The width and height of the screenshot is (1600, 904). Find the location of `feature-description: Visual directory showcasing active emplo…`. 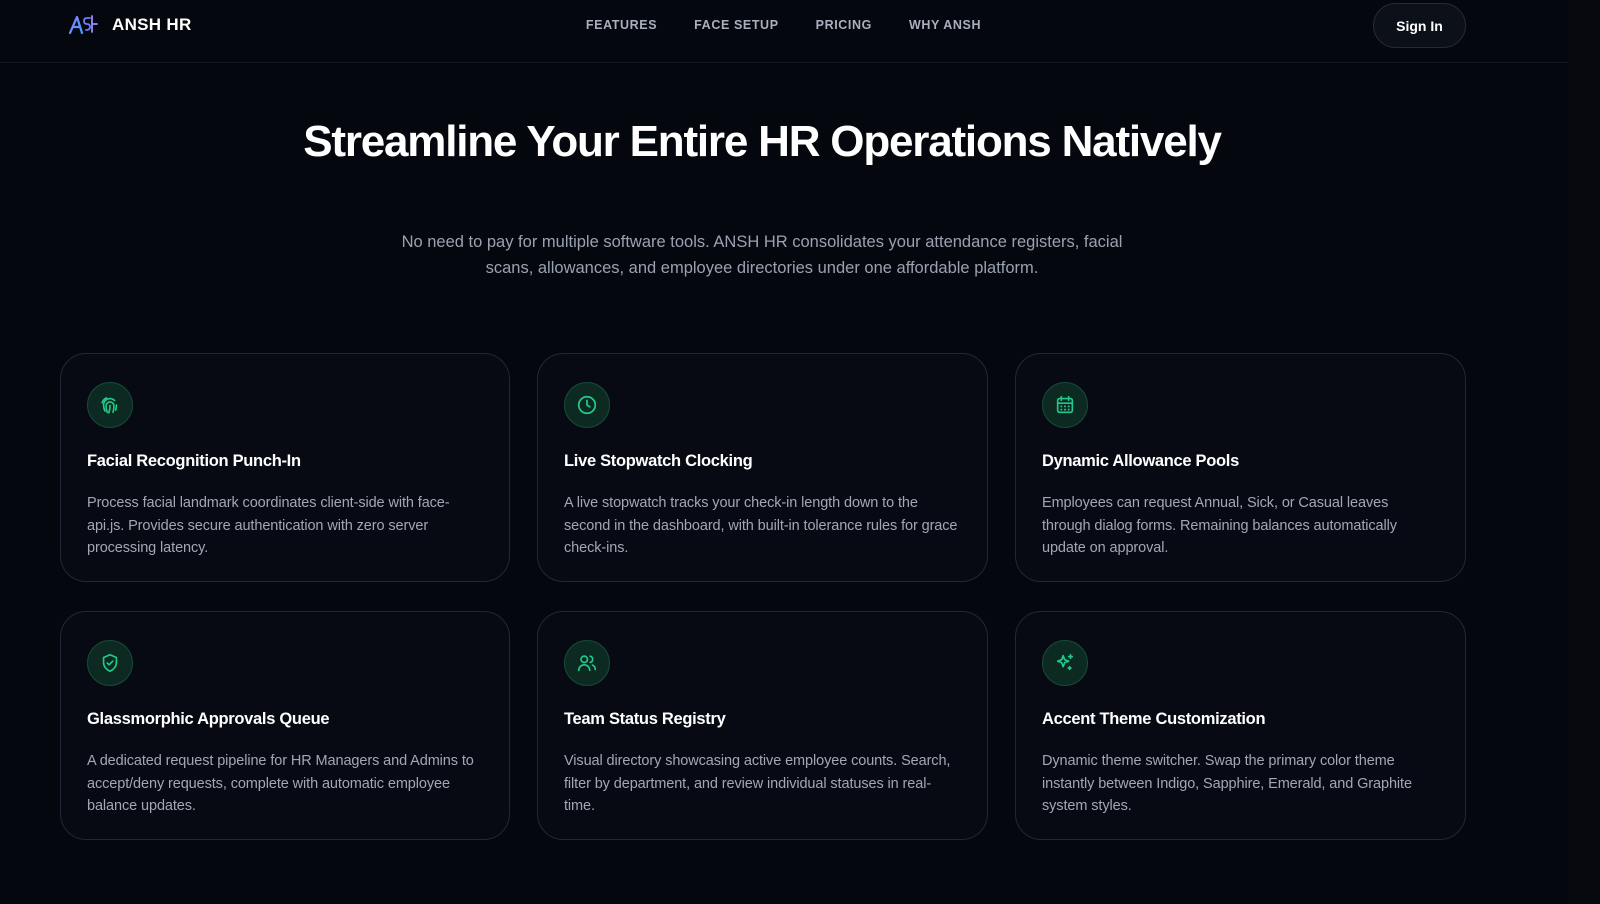

feature-description: Visual directory showcasing active emplo… is located at coordinates (757, 783).